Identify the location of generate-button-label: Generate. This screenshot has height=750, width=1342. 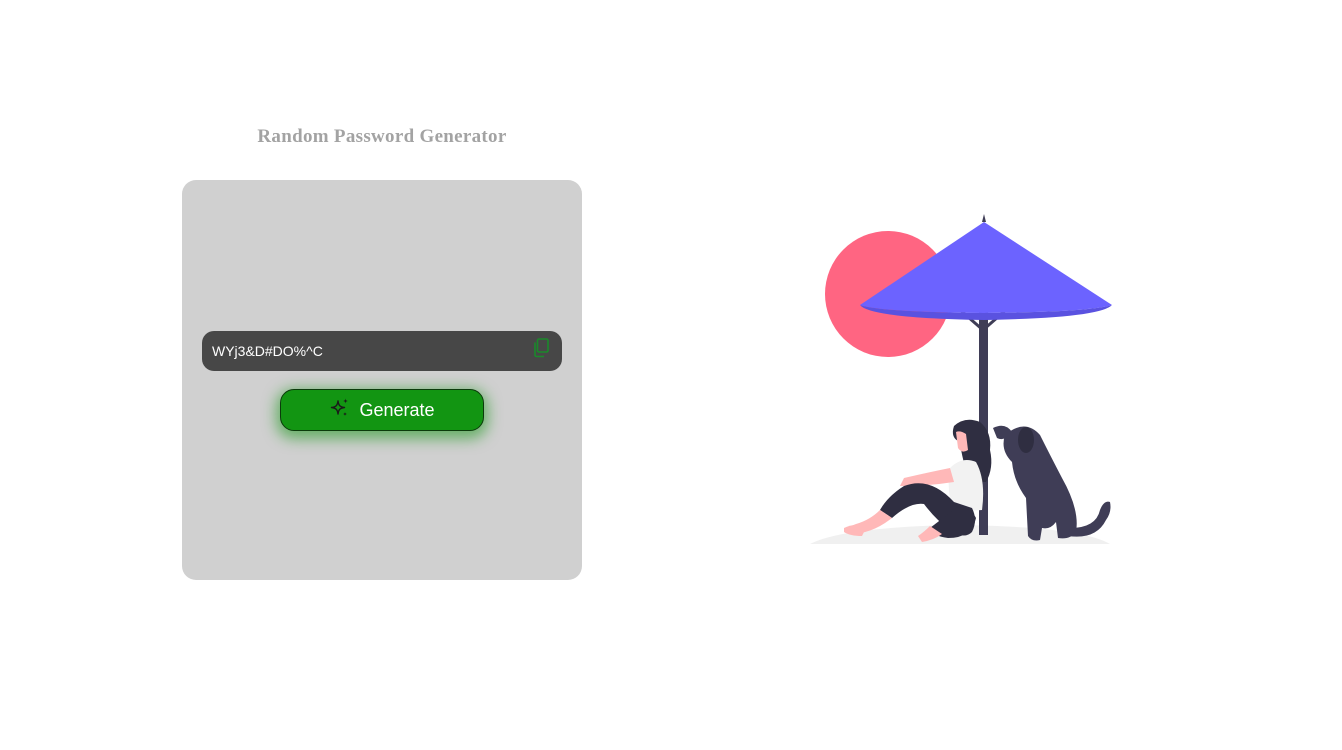
(397, 409).